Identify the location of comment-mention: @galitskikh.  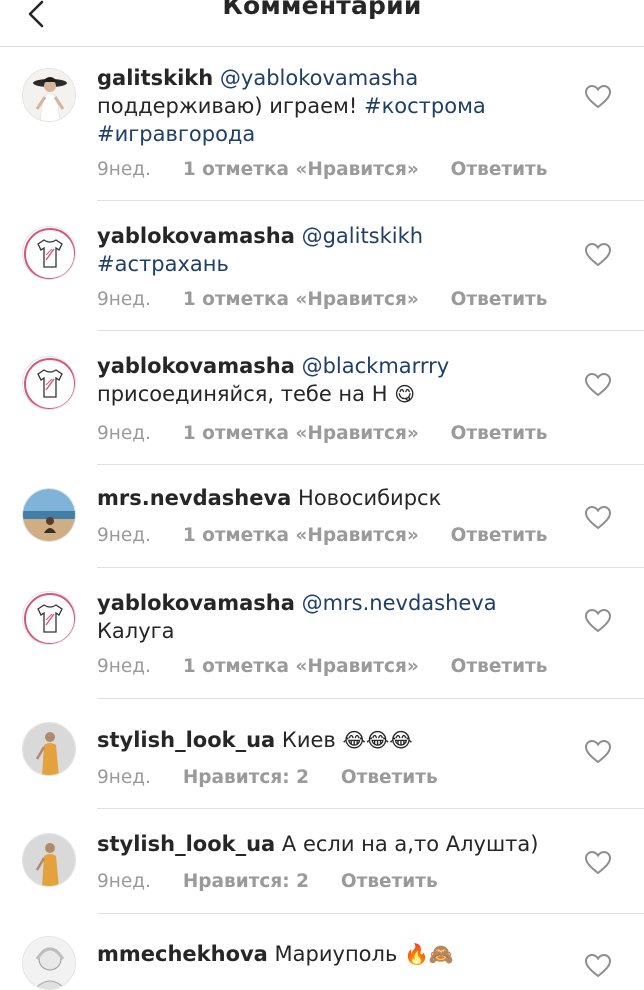
(363, 236).